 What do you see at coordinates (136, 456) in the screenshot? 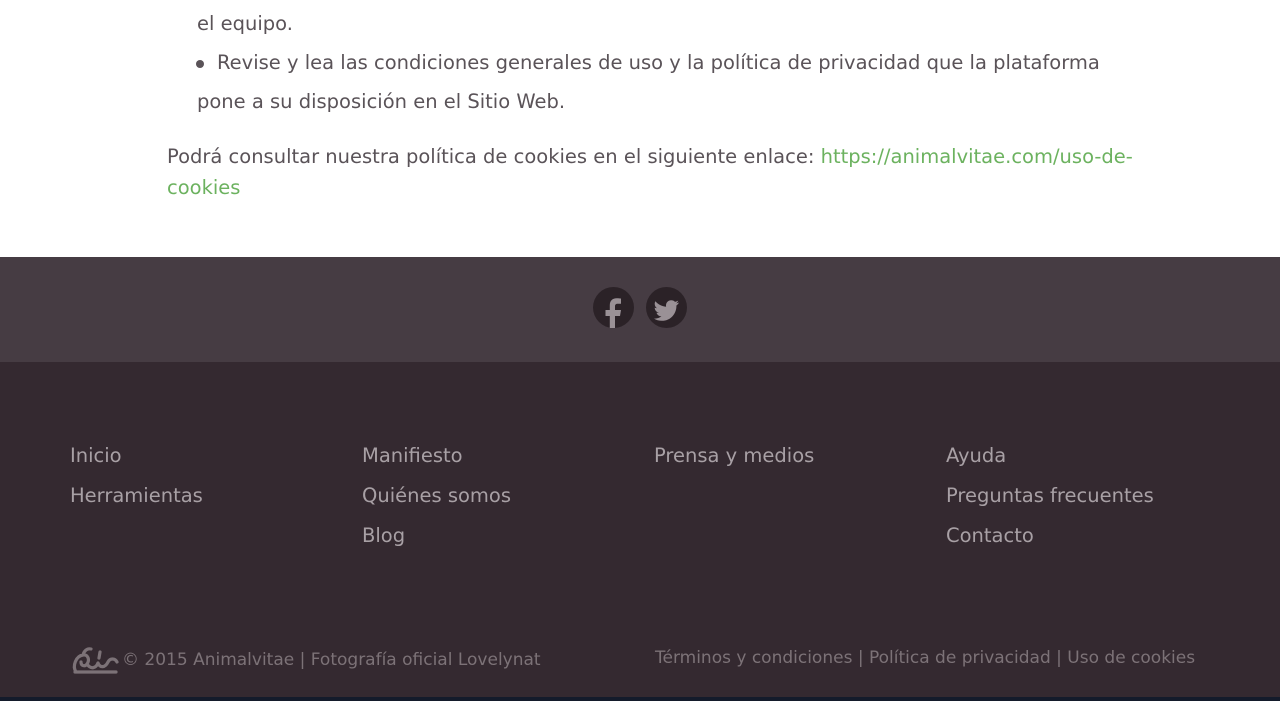
I see `footer-link-inicio: Inicio` at bounding box center [136, 456].